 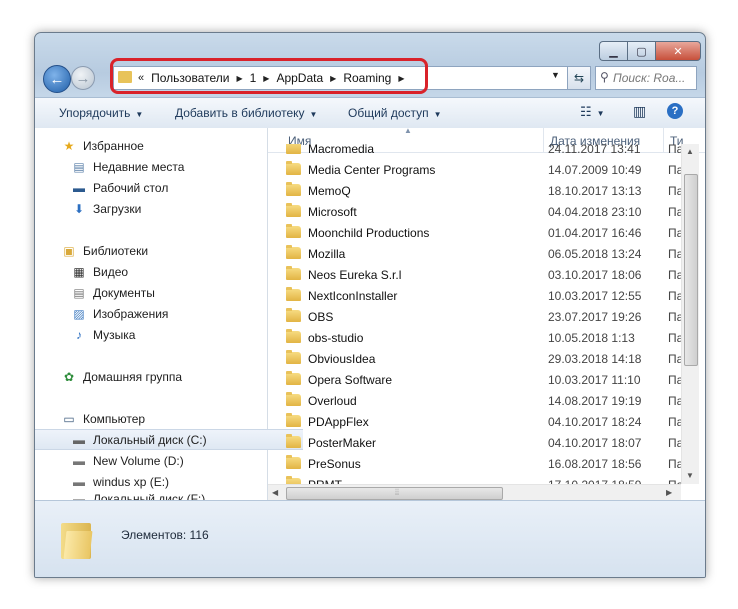 What do you see at coordinates (475, 169) in the screenshot?
I see `table-row: Media Center Programs 14.07.2009 10:49 Па` at bounding box center [475, 169].